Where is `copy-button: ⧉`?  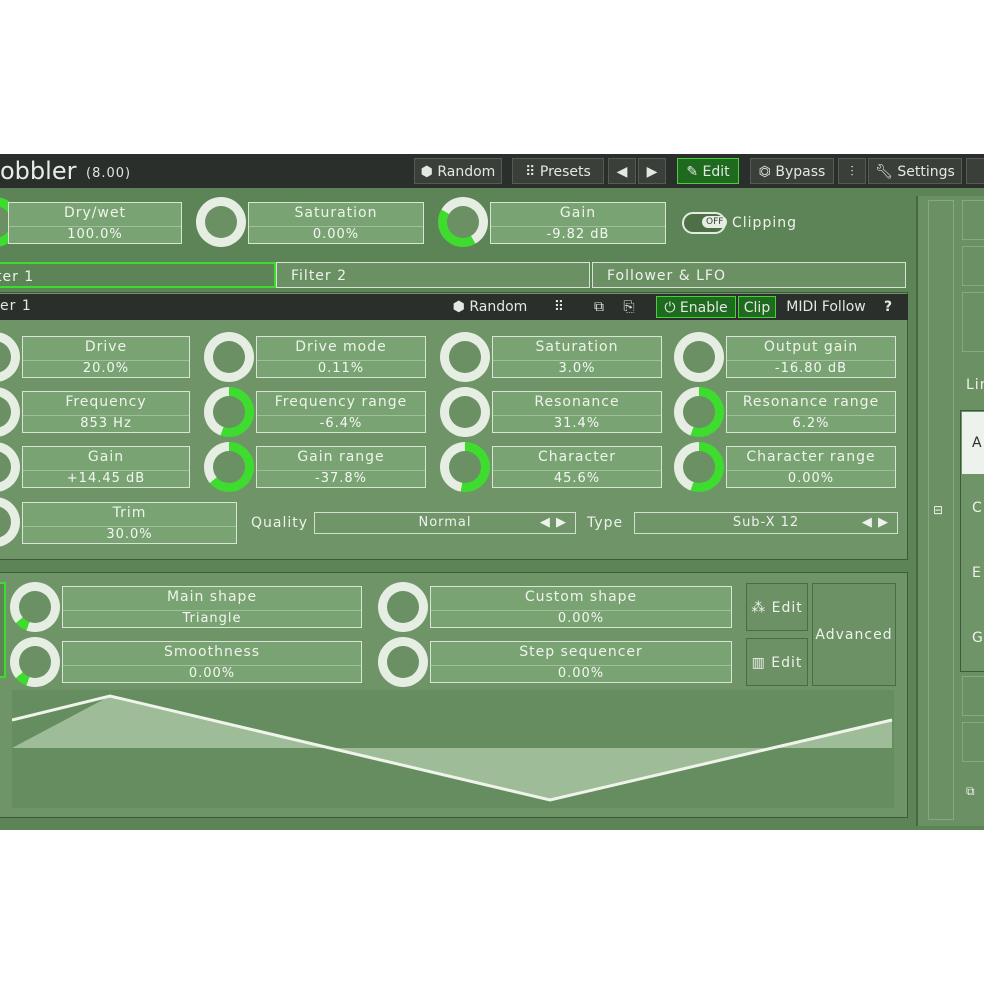
copy-button: ⧉ is located at coordinates (599, 307).